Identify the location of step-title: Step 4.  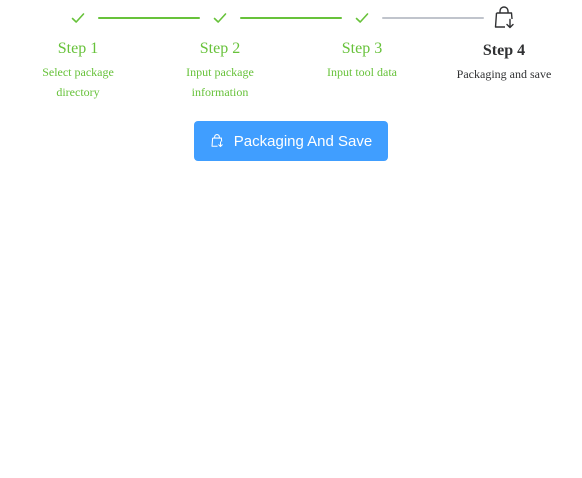
(504, 50).